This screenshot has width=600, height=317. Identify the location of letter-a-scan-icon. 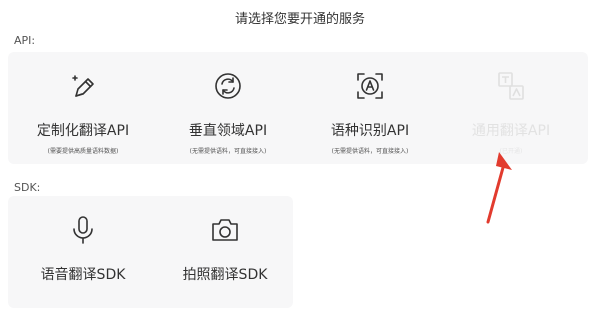
(370, 86).